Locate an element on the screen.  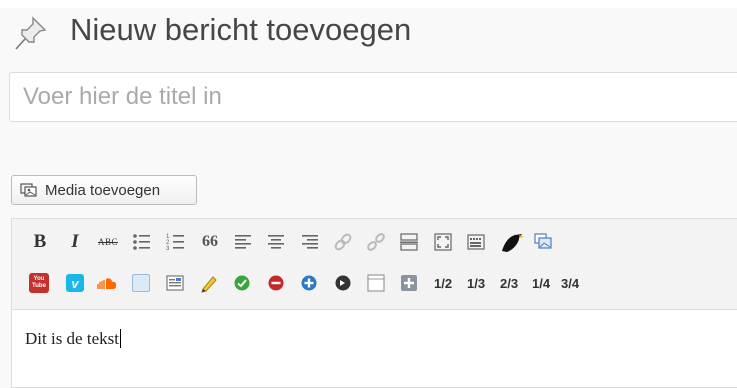
box-button is located at coordinates (141, 283).